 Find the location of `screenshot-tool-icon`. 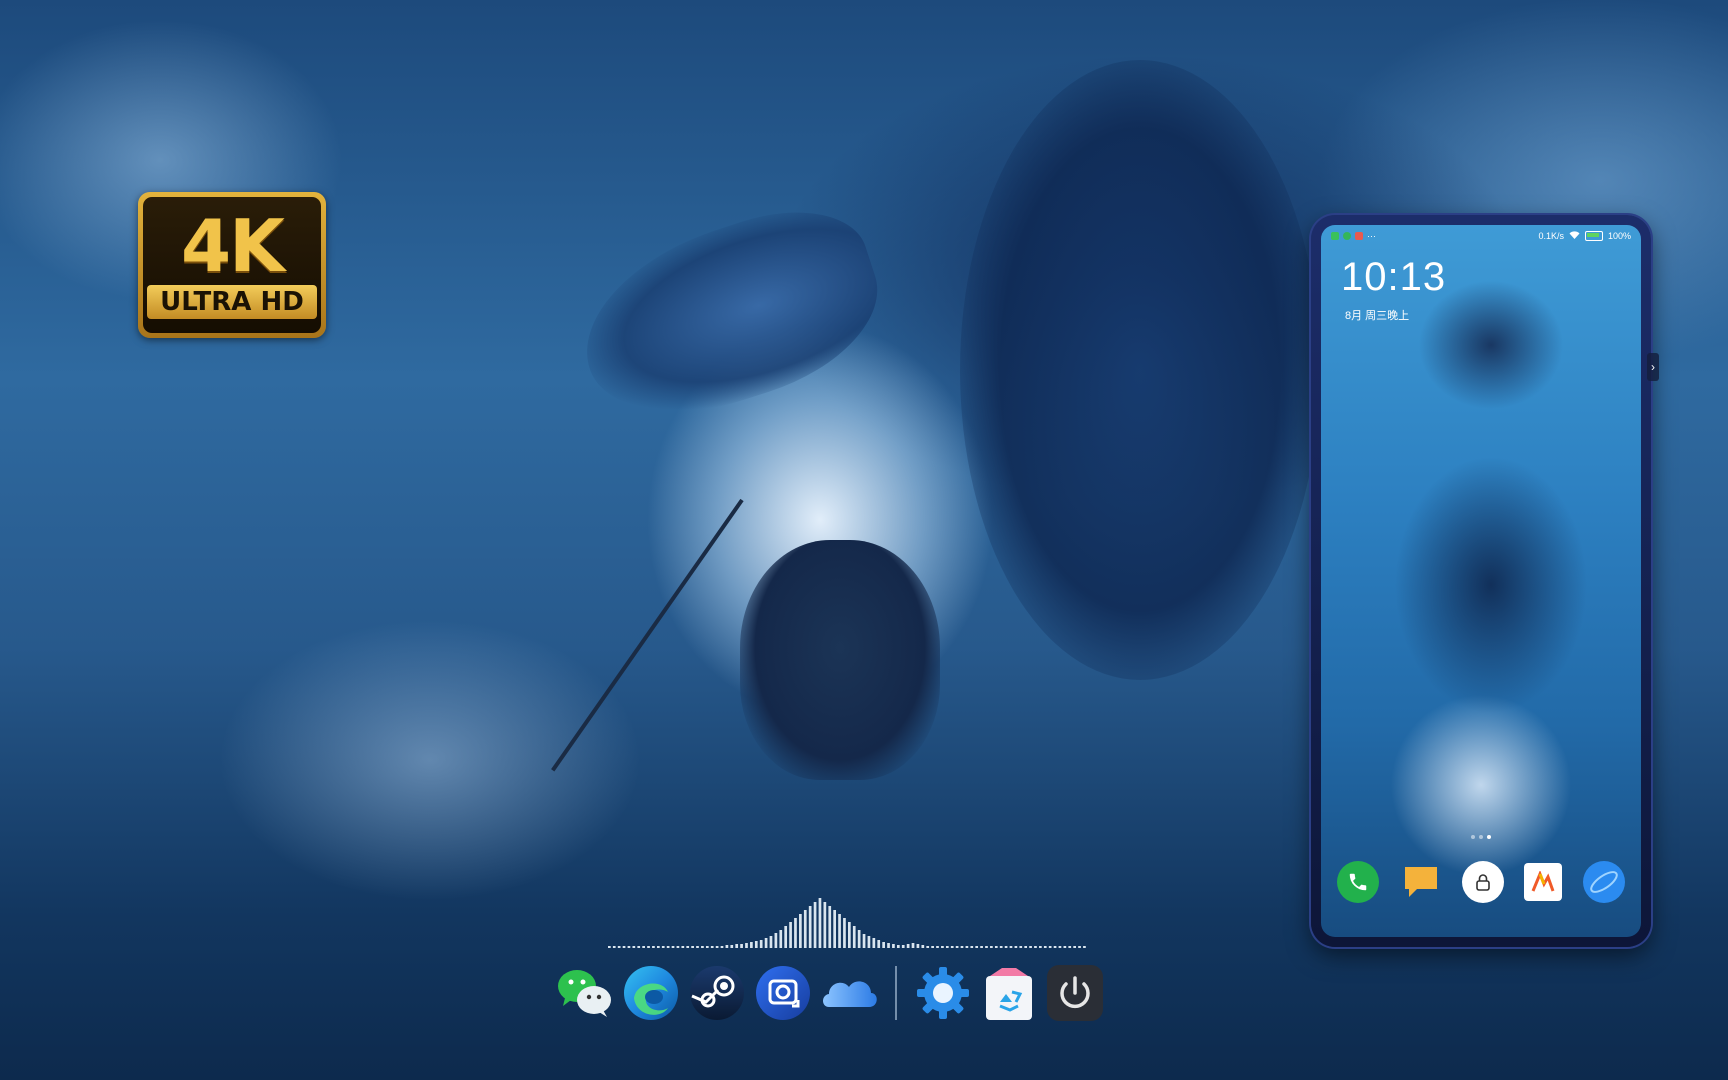

screenshot-tool-icon is located at coordinates (783, 993).